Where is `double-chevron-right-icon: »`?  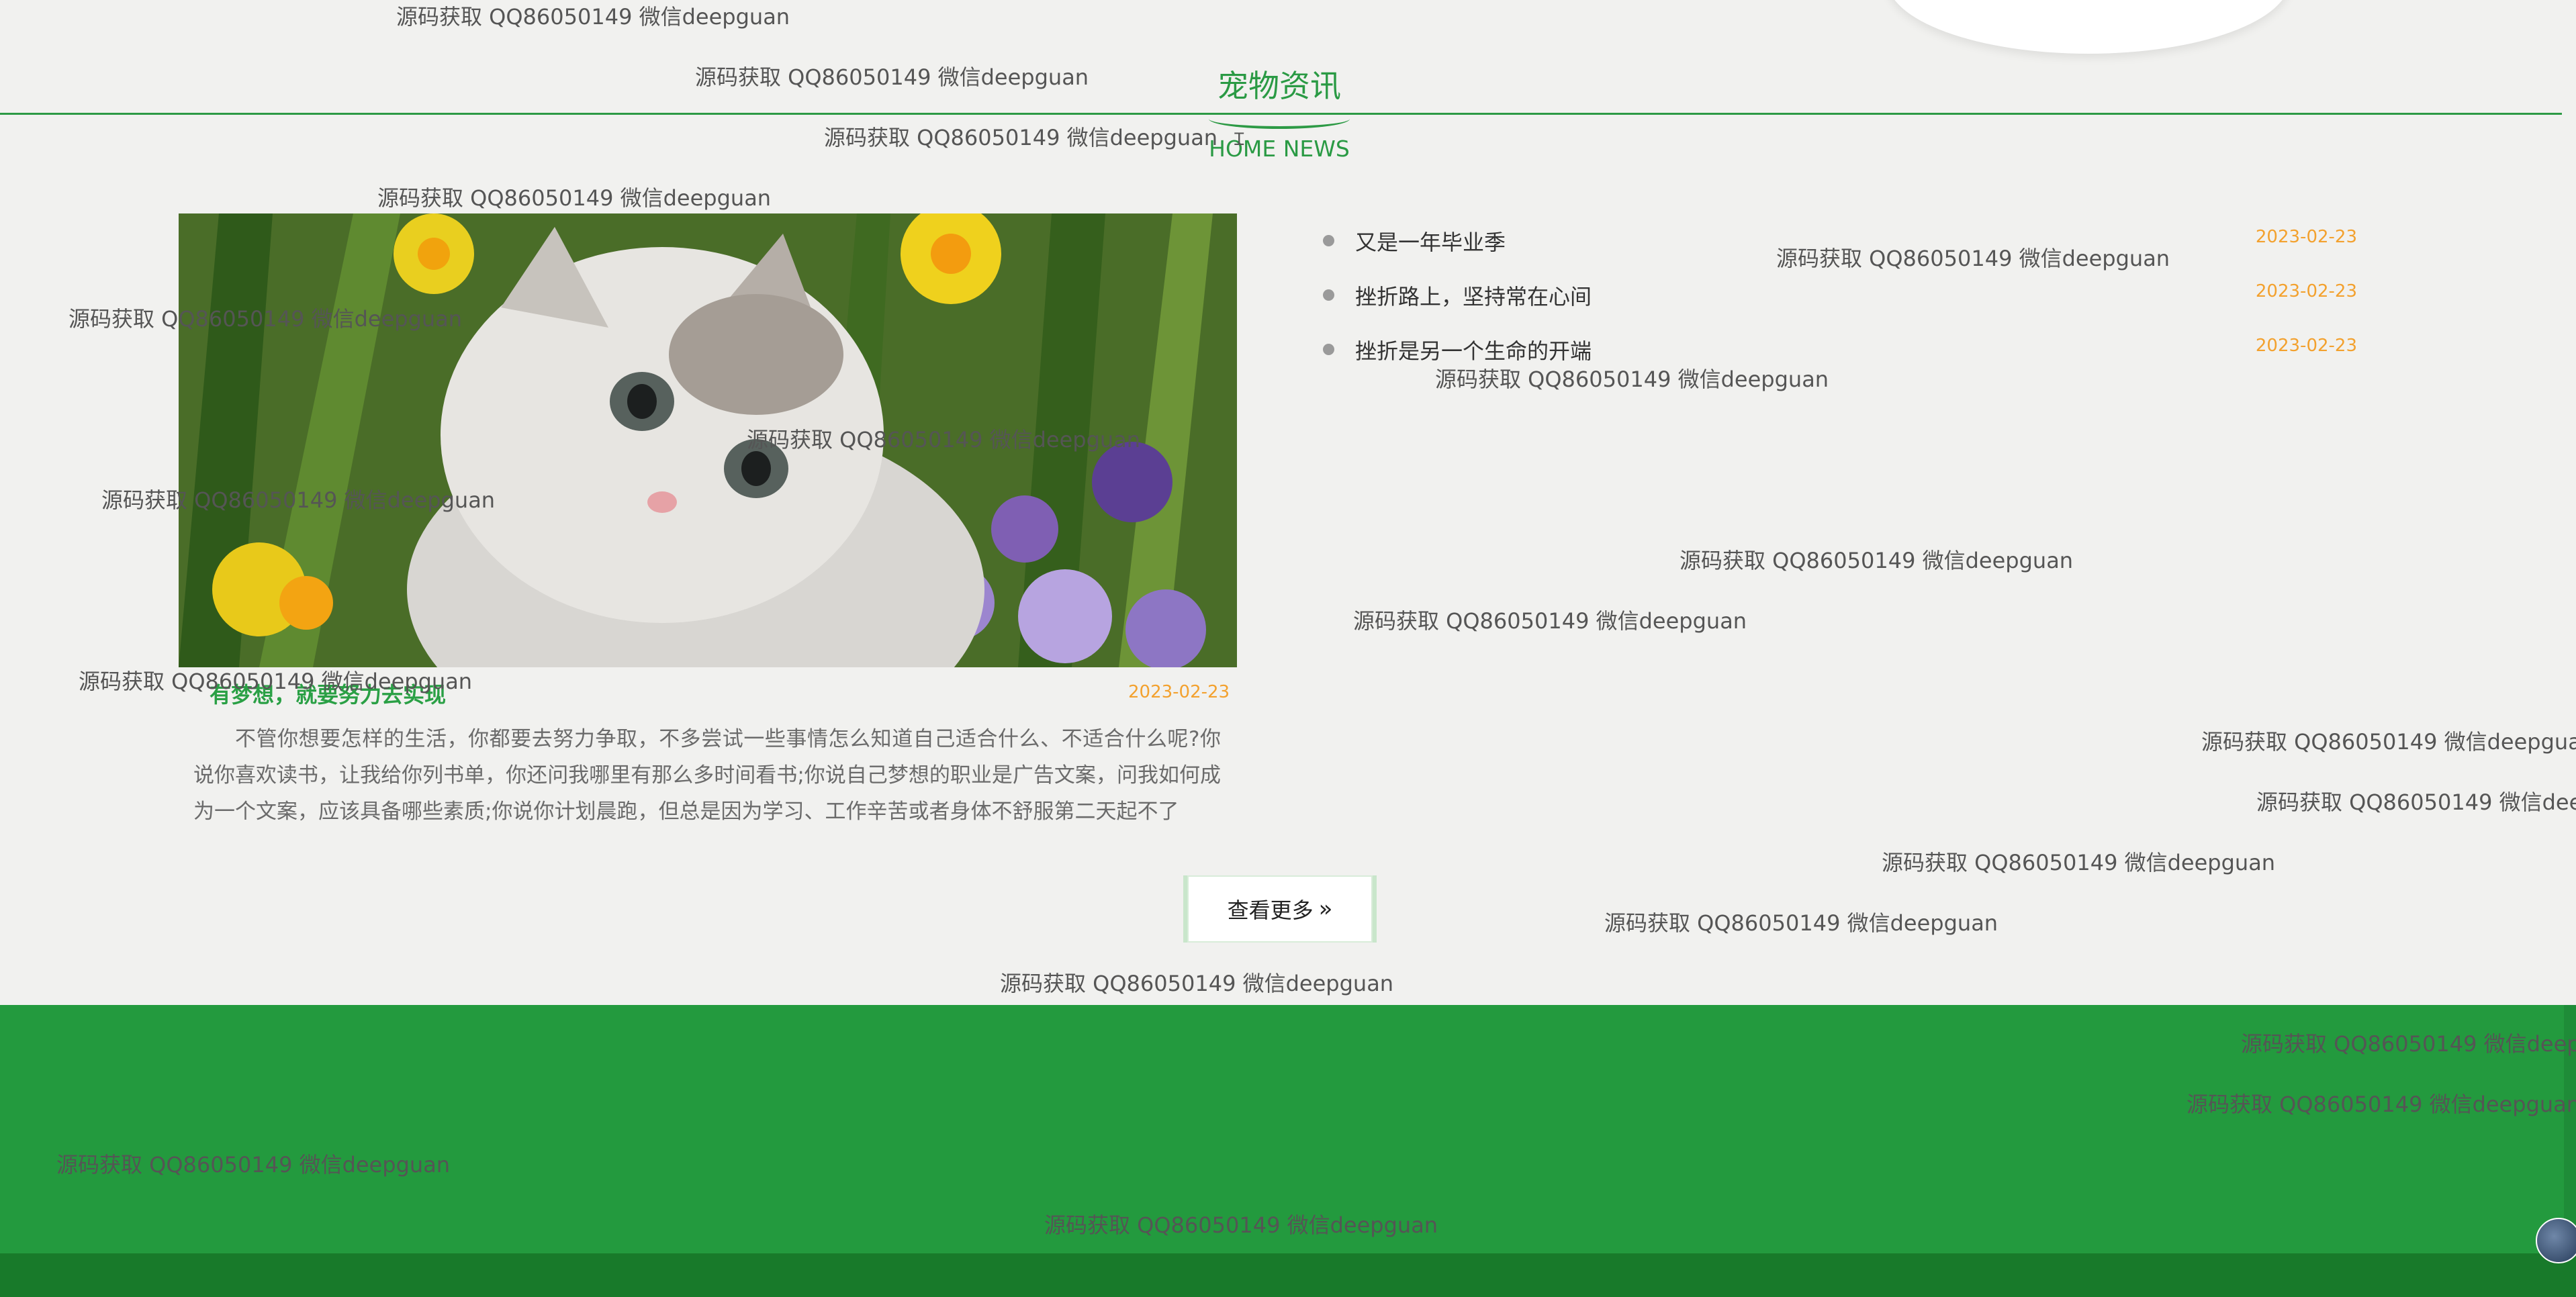
double-chevron-right-icon: » is located at coordinates (1325, 909).